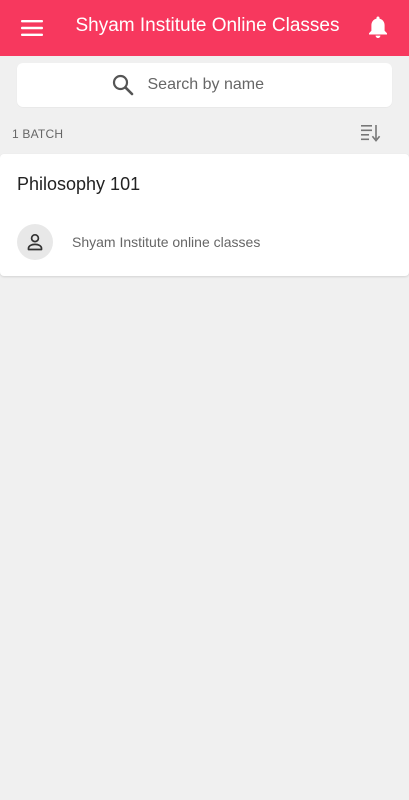  Describe the element at coordinates (79, 184) in the screenshot. I see `batch-name: Philosophy 101` at that location.